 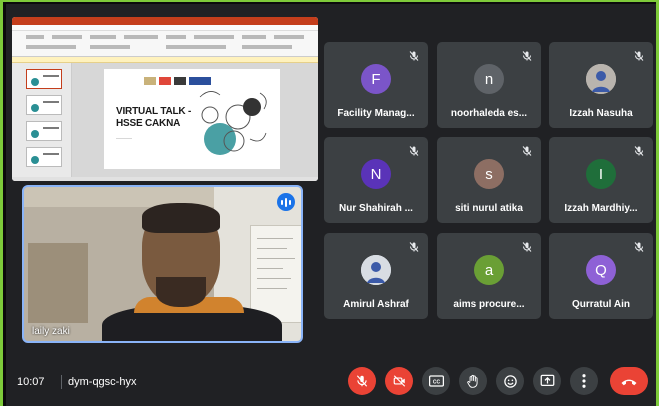 What do you see at coordinates (489, 174) in the screenshot?
I see `participant-avatar: s` at bounding box center [489, 174].